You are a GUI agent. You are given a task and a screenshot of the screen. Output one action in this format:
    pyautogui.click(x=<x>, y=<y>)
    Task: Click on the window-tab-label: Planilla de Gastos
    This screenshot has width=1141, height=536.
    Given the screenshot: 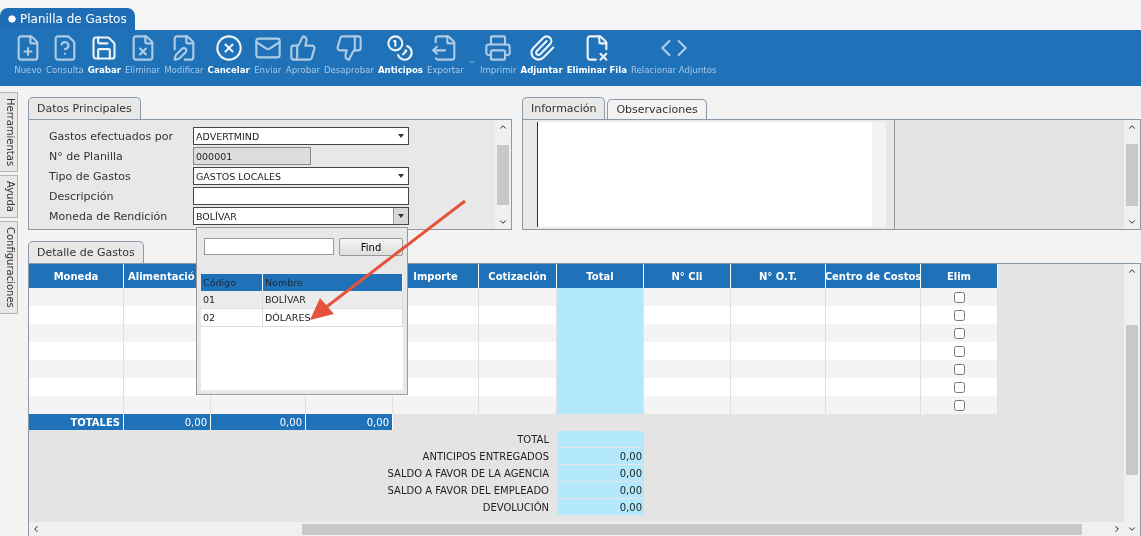 What is the action you would take?
    pyautogui.click(x=73, y=19)
    